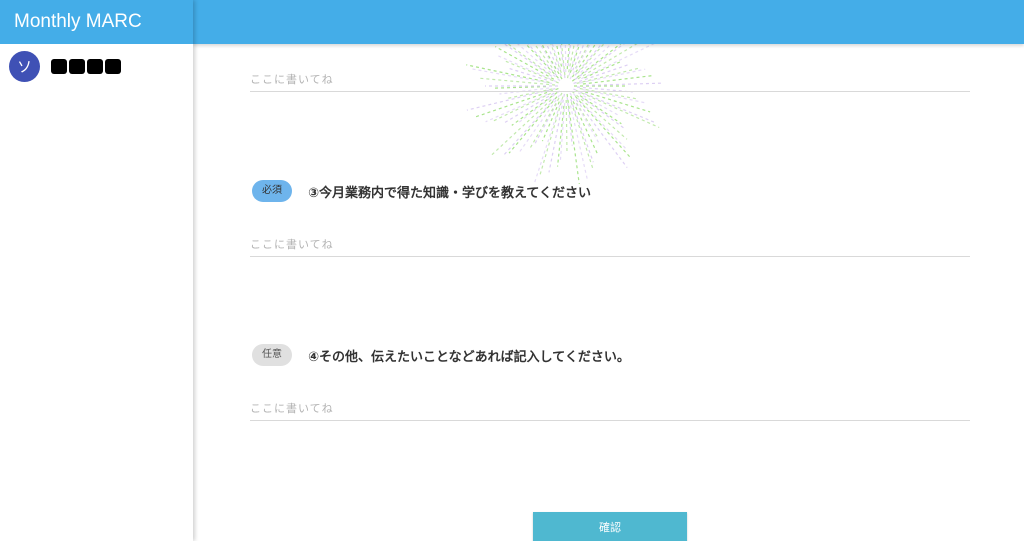 Image resolution: width=1024 pixels, height=541 pixels. What do you see at coordinates (96, 22) in the screenshot?
I see `app-title: Monthly MARC` at bounding box center [96, 22].